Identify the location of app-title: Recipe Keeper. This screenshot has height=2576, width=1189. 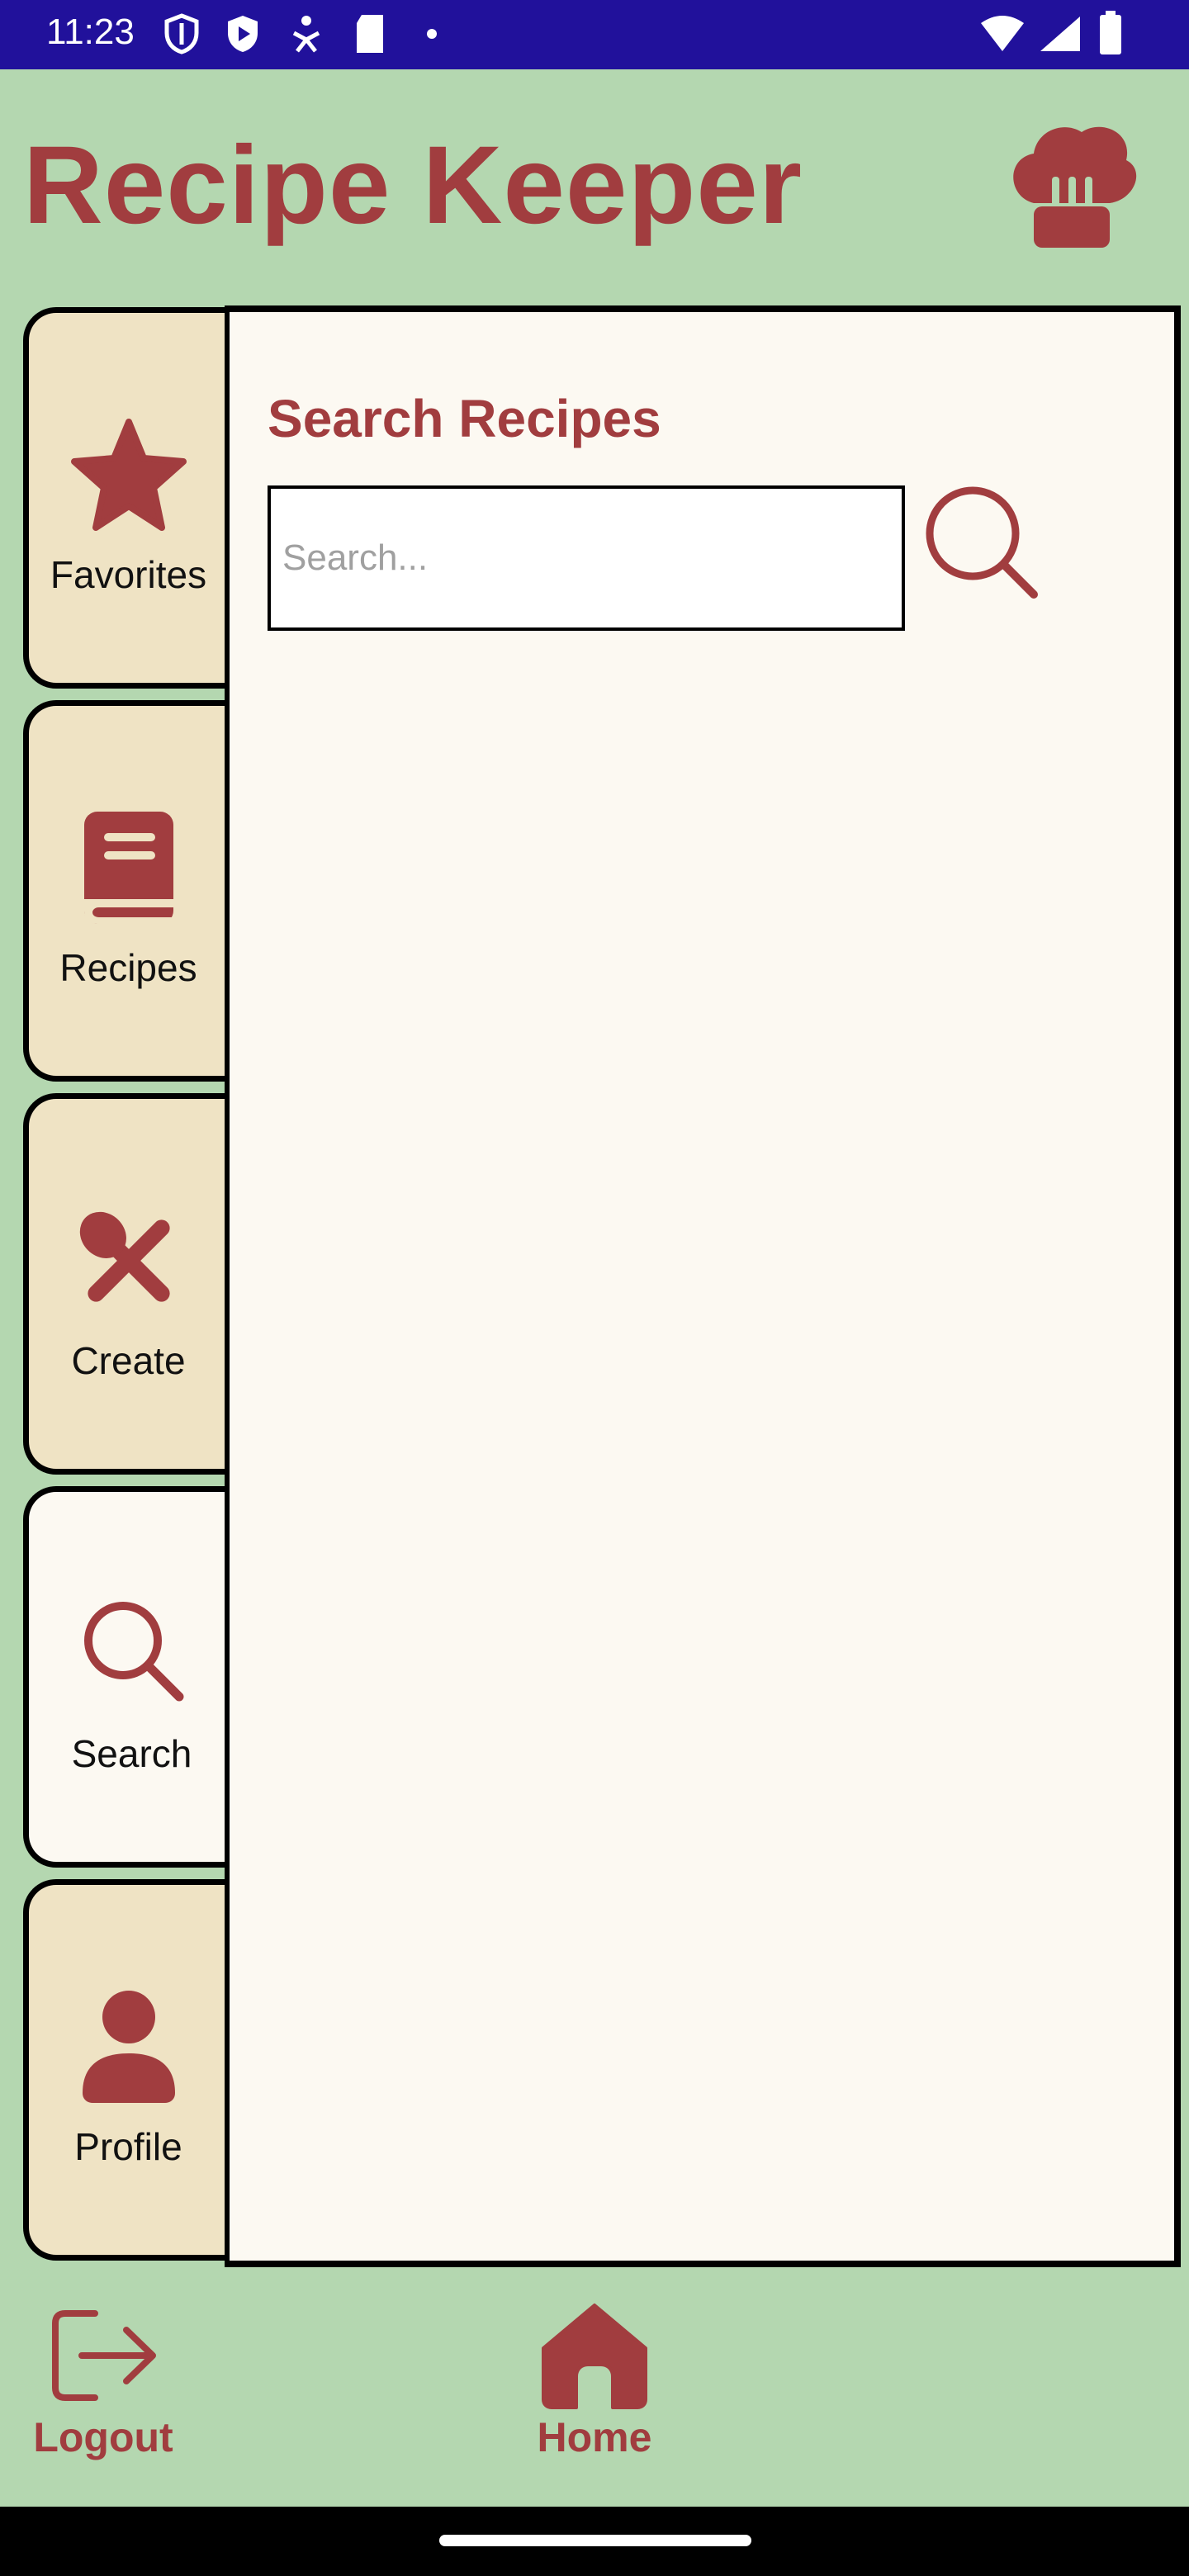
(413, 185).